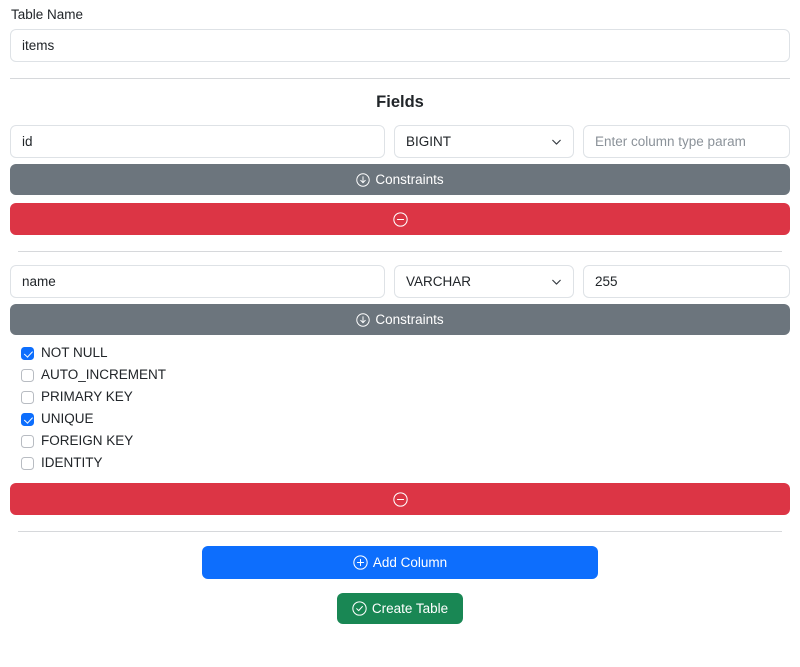  I want to click on constraint-item: AUTO_INCREMENT, so click(405, 375).